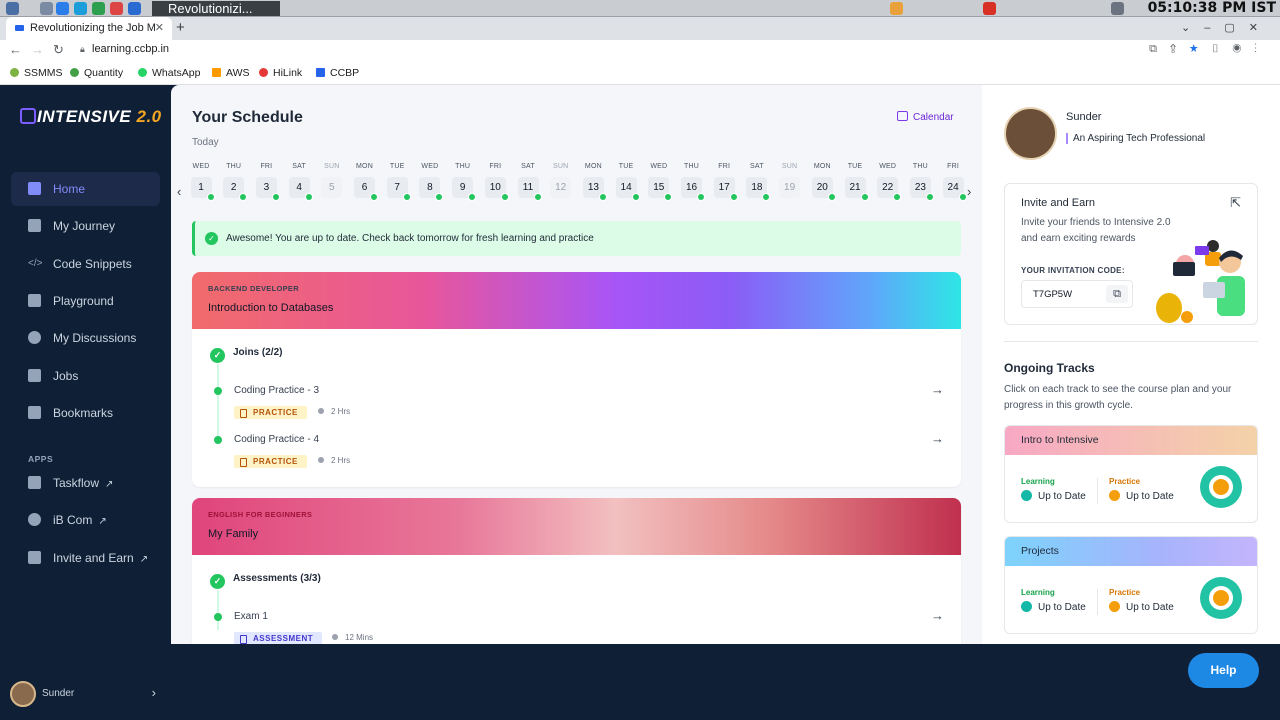  What do you see at coordinates (856, 182) in the screenshot?
I see `schedule-day: TUE 21` at bounding box center [856, 182].